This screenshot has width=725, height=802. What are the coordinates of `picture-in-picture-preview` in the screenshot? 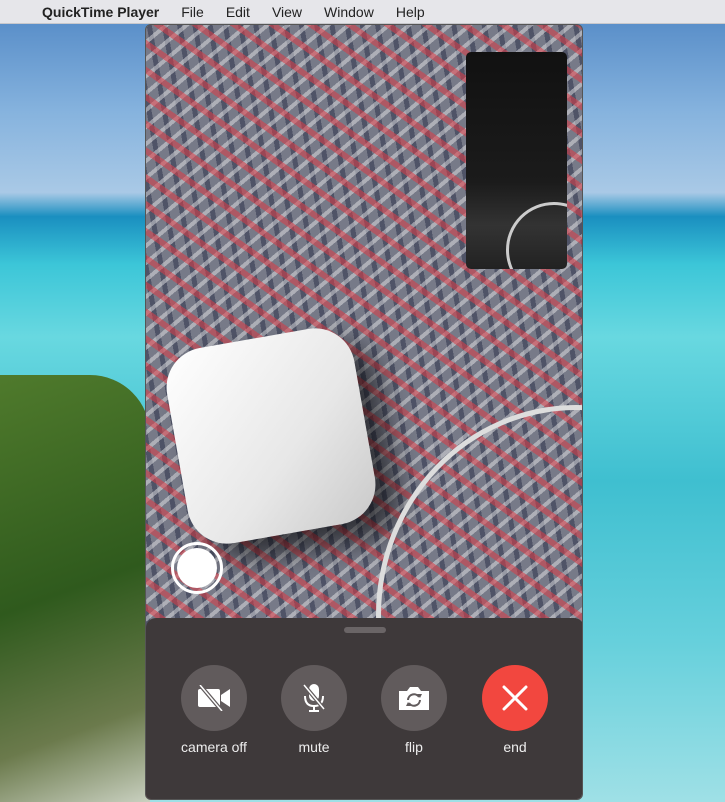 It's located at (516, 160).